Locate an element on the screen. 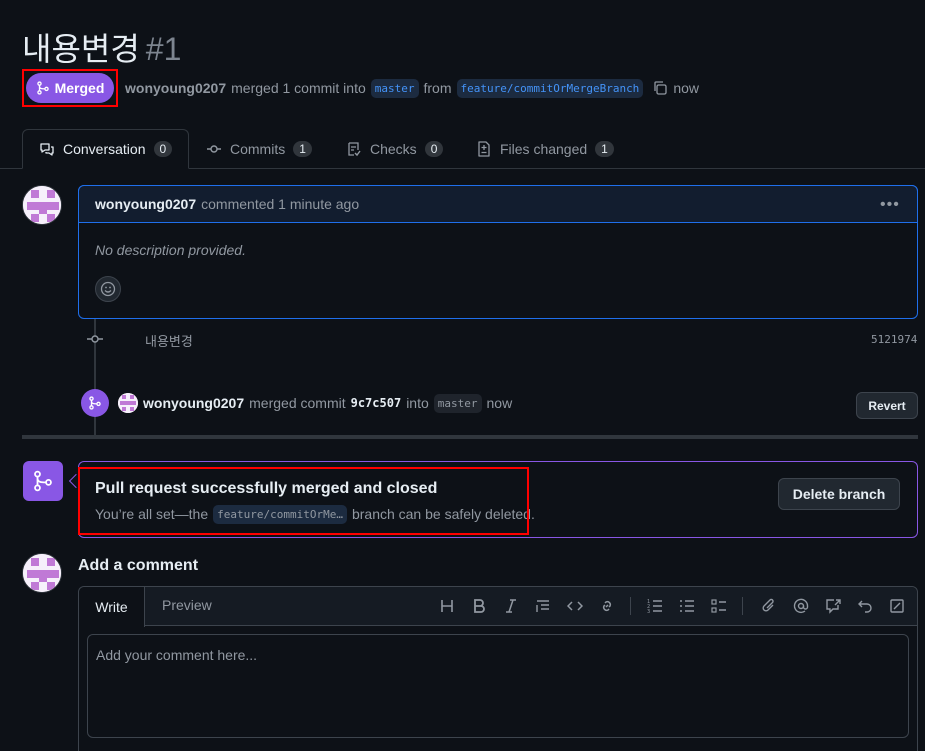  mention-icon is located at coordinates (801, 606).